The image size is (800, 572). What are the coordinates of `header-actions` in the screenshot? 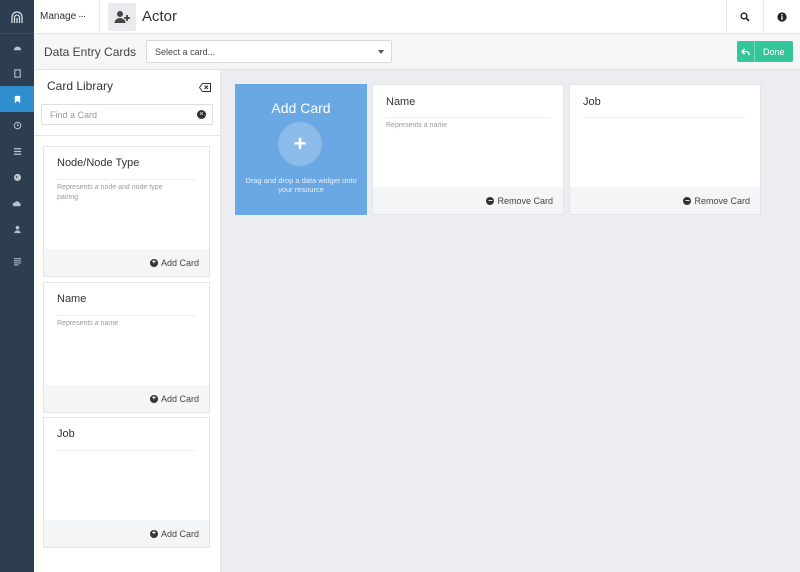 It's located at (763, 17).